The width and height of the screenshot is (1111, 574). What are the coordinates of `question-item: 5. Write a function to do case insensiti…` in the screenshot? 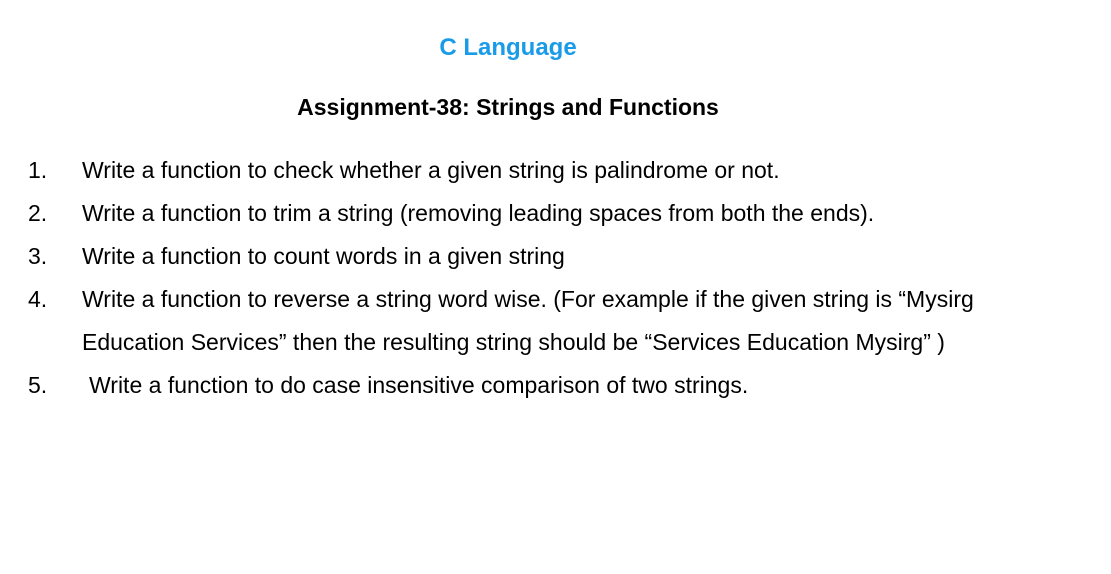 It's located at (550, 385).